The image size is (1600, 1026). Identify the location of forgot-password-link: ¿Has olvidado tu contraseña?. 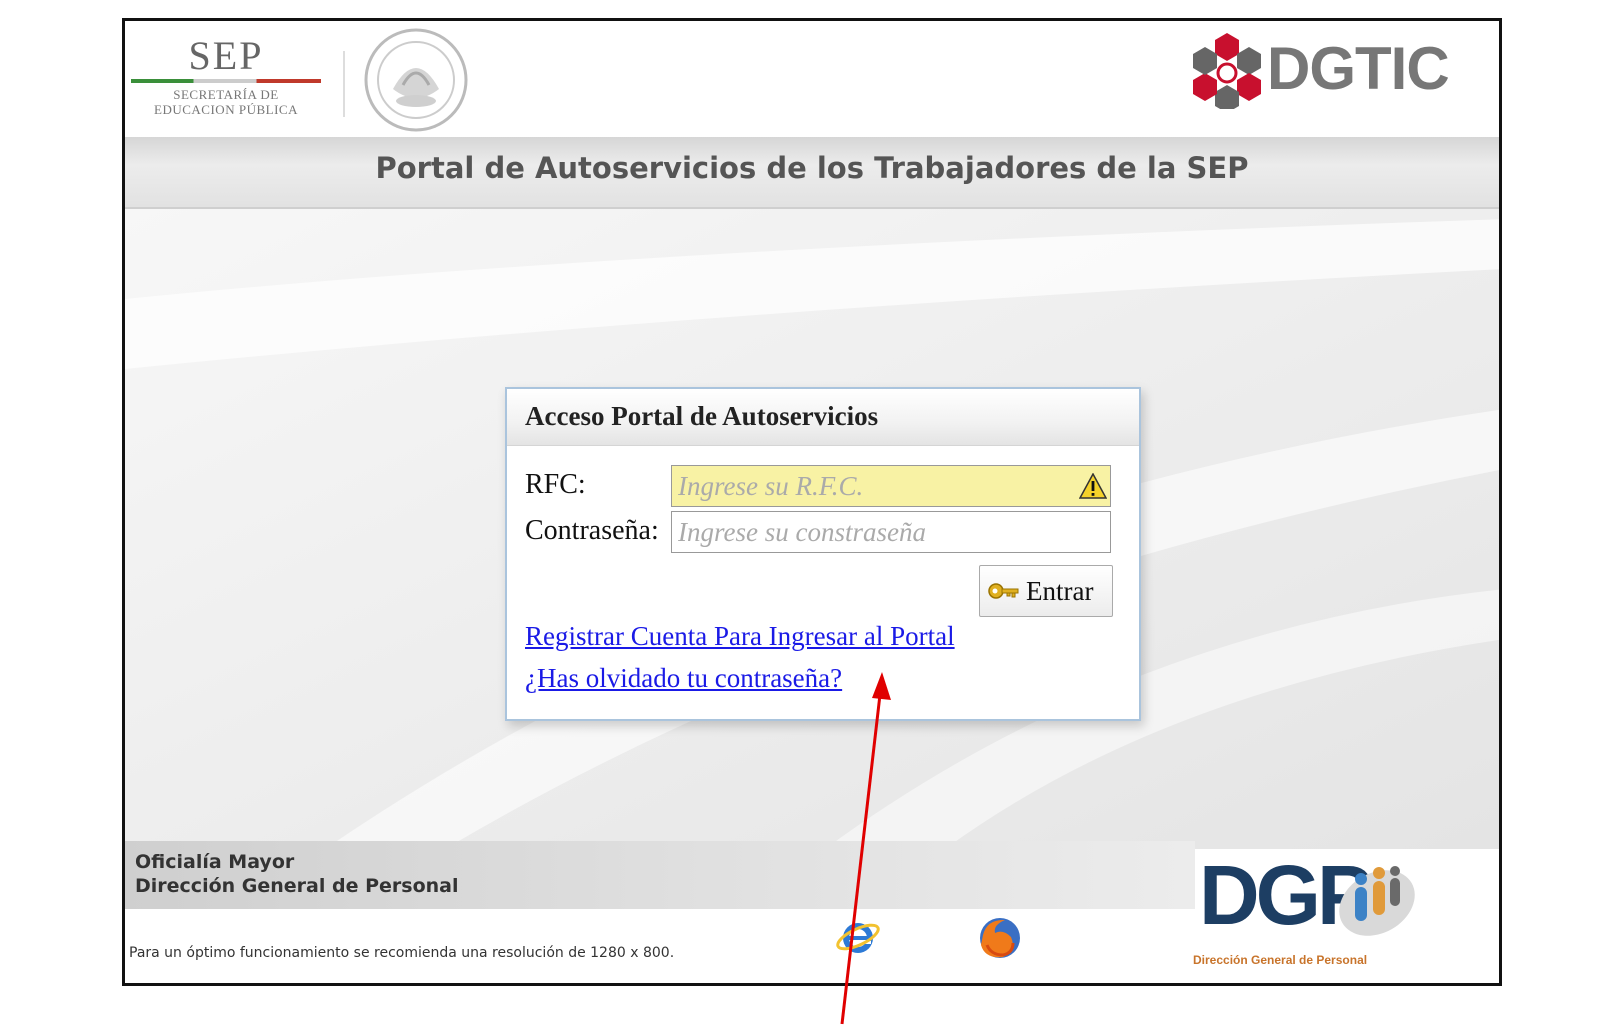
(683, 678).